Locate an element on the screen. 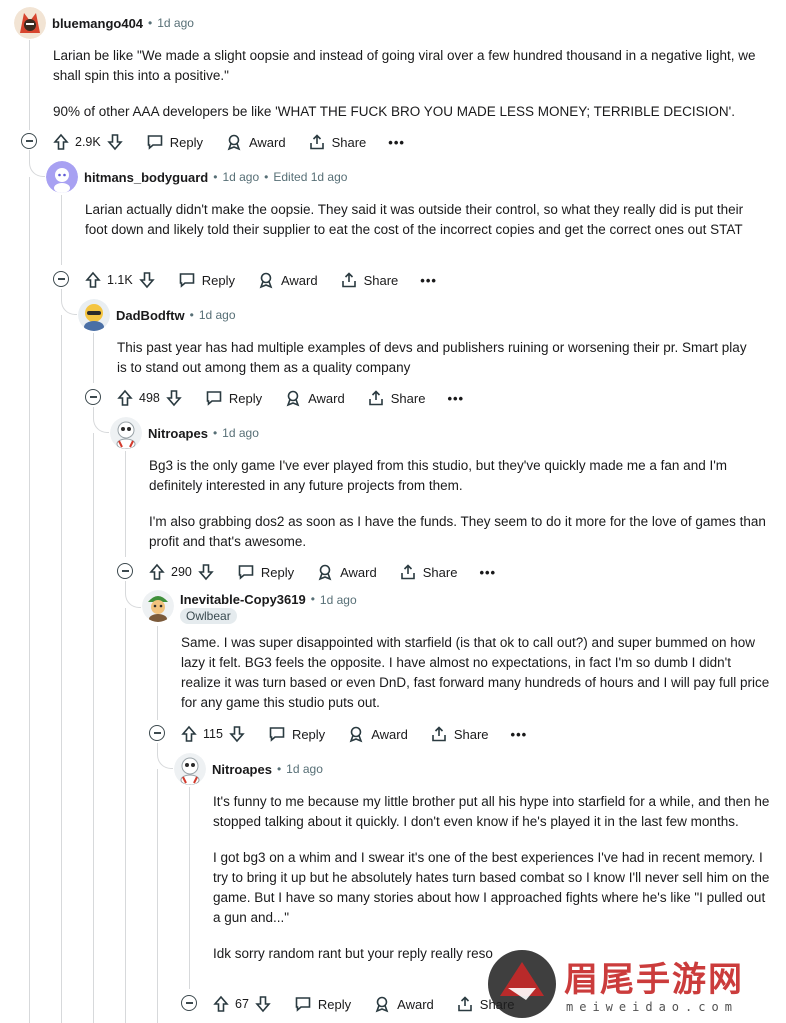 The height and width of the screenshot is (1023, 786). comment-actions: 498 Reply Award Share ••• is located at coordinates (290, 398).